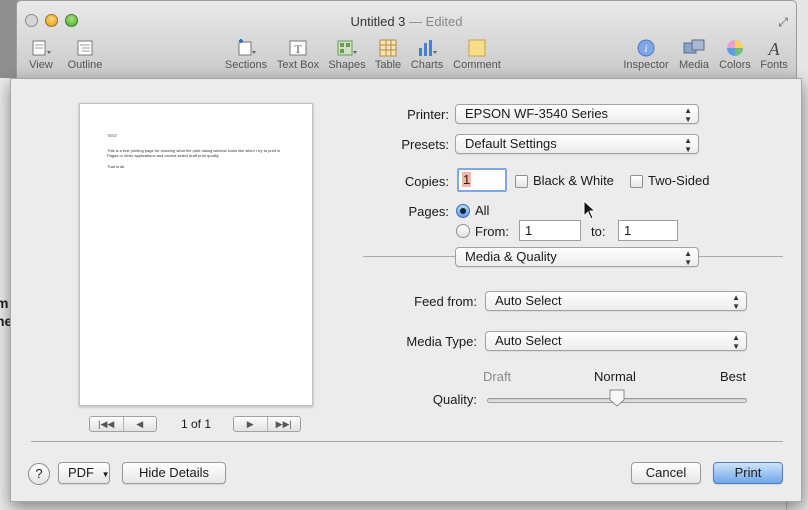  What do you see at coordinates (298, 65) in the screenshot?
I see `toolbar-label: Text Box` at bounding box center [298, 65].